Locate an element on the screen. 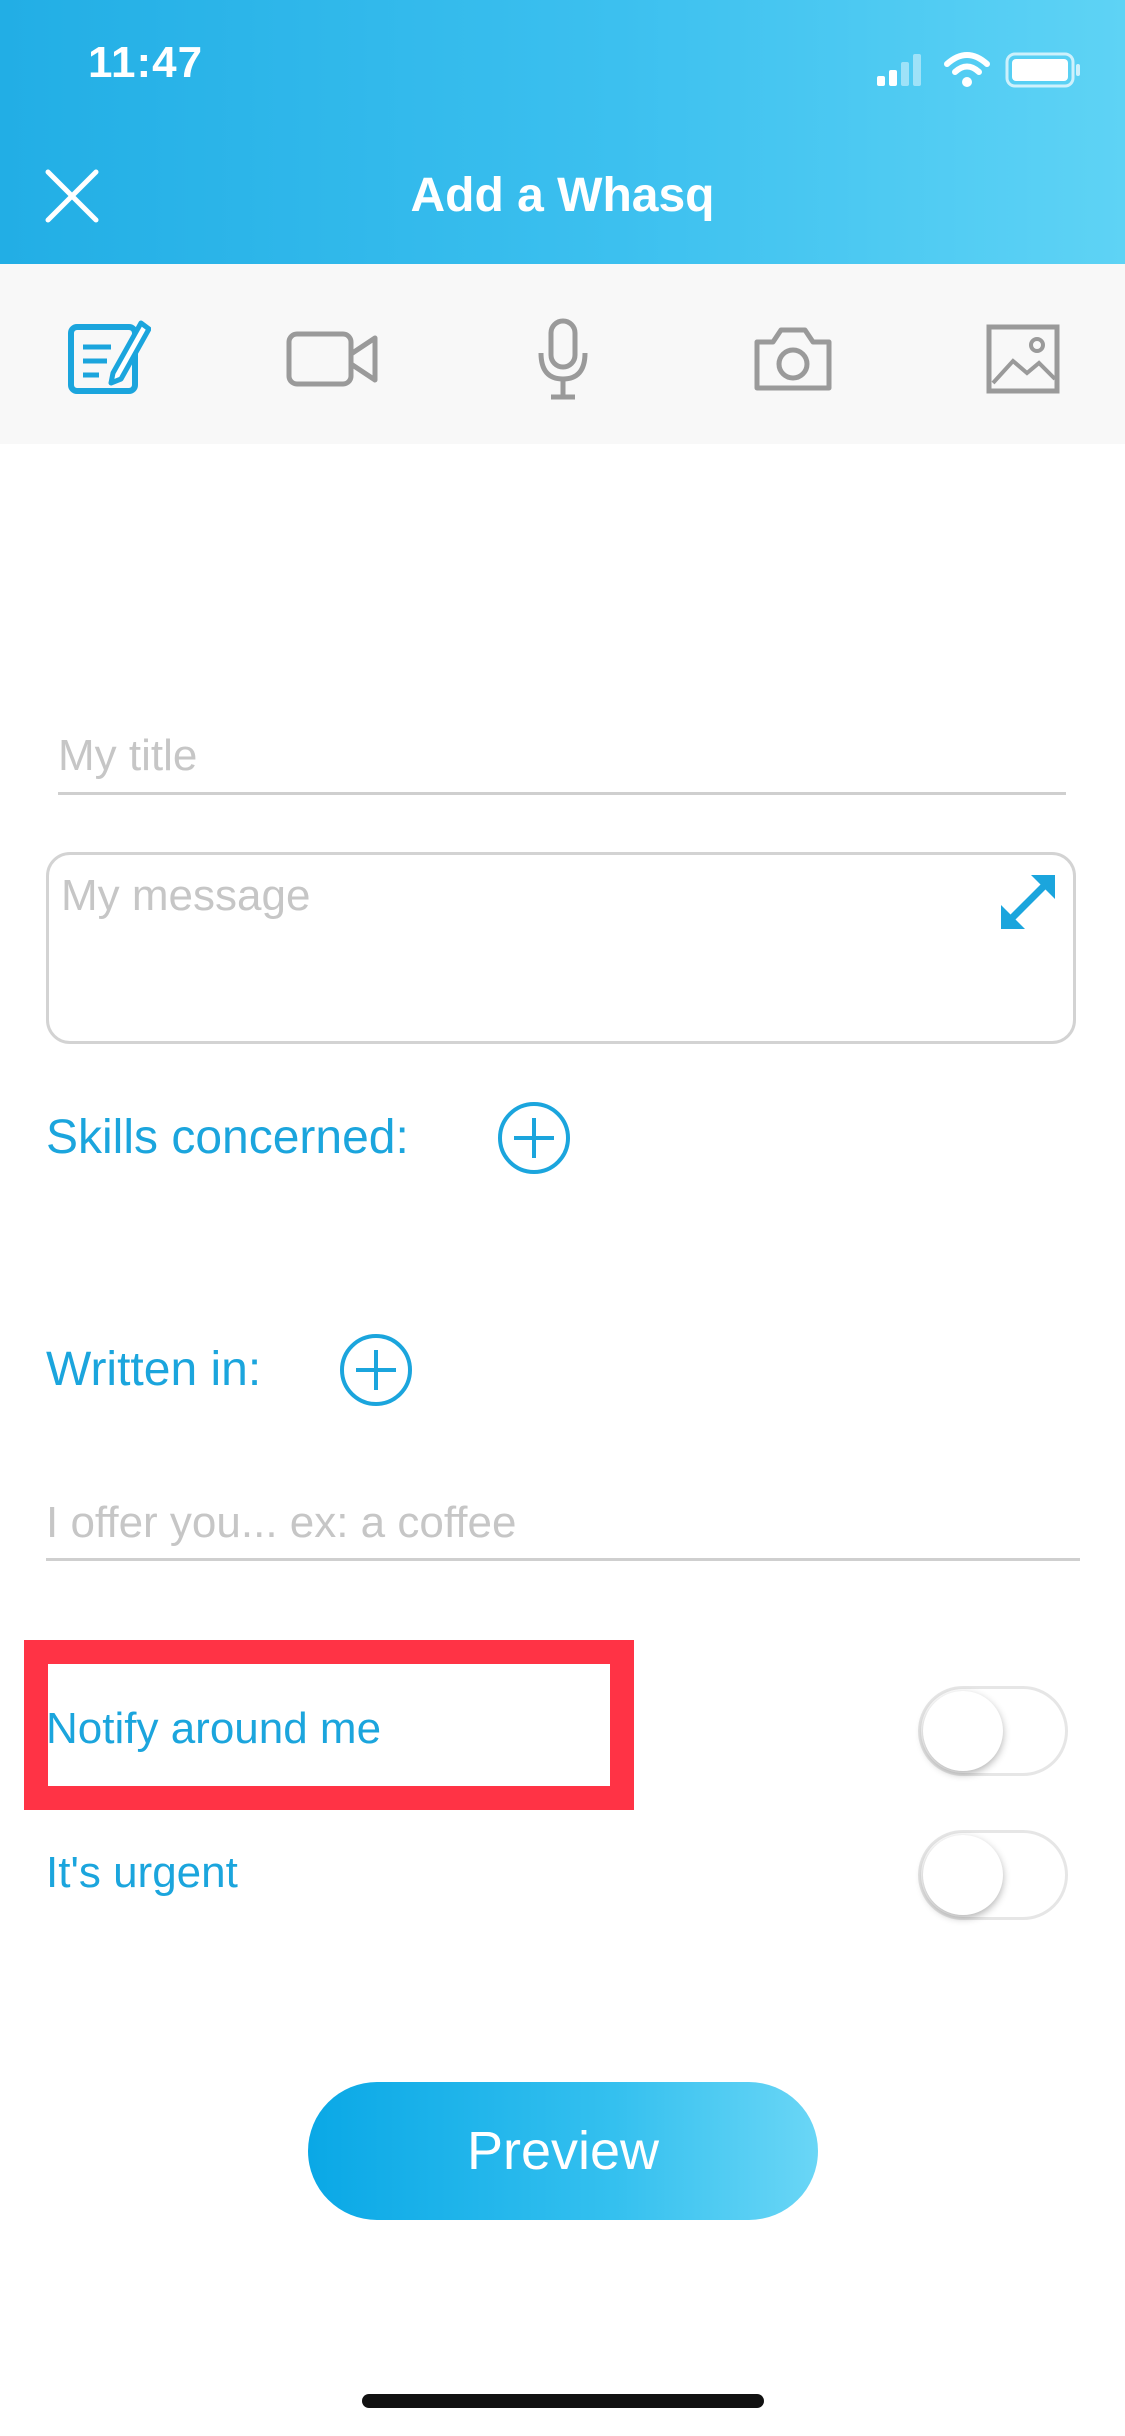 This screenshot has height=2436, width=1125. skills-label: Skills concerned: is located at coordinates (227, 1137).